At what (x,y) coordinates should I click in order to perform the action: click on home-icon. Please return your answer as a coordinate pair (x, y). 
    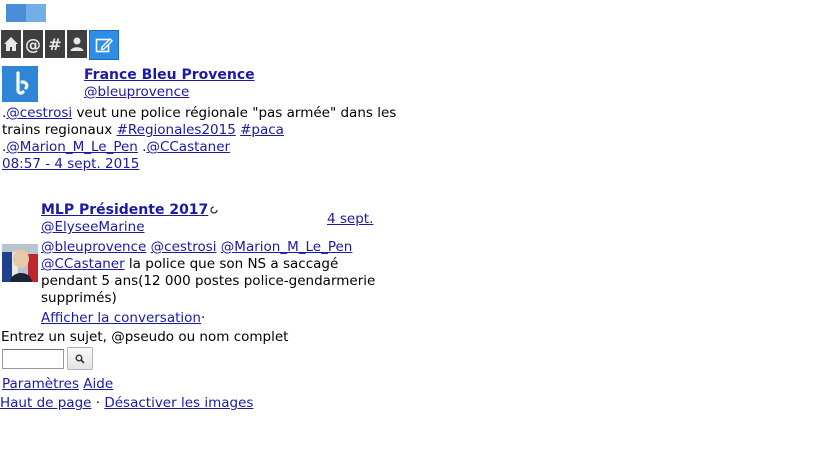
    Looking at the image, I should click on (11, 44).